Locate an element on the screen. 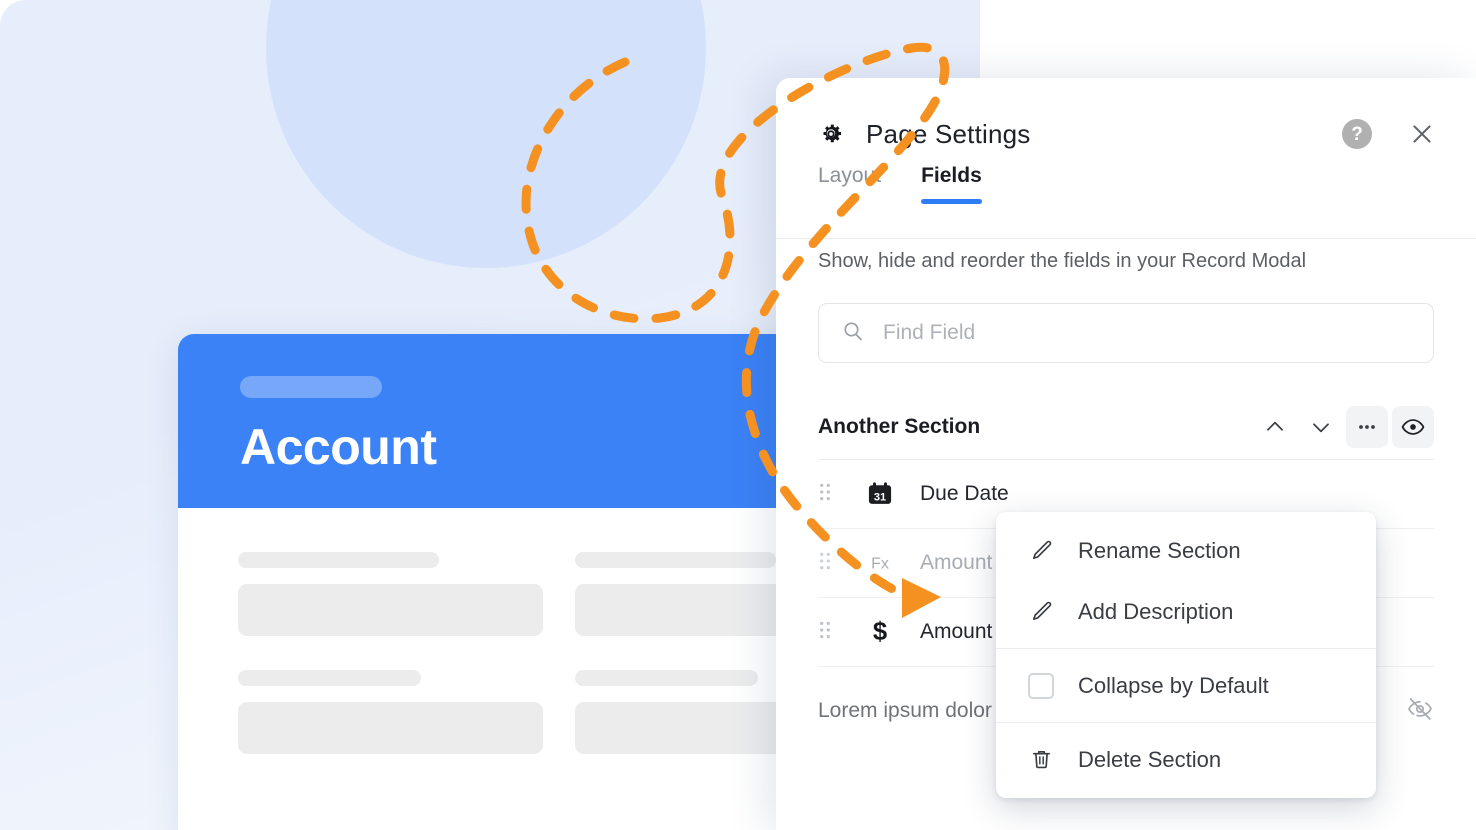  menu-item-label: Delete Section is located at coordinates (1150, 759).